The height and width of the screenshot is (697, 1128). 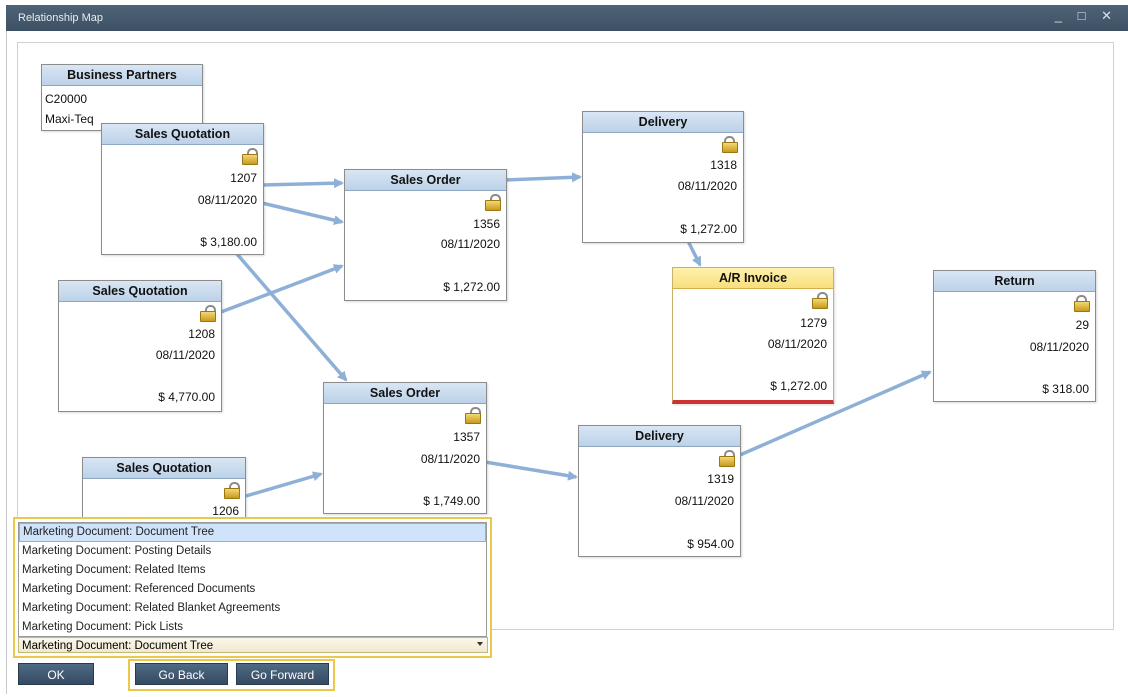 What do you see at coordinates (243, 178) in the screenshot?
I see `doc-number: 1207` at bounding box center [243, 178].